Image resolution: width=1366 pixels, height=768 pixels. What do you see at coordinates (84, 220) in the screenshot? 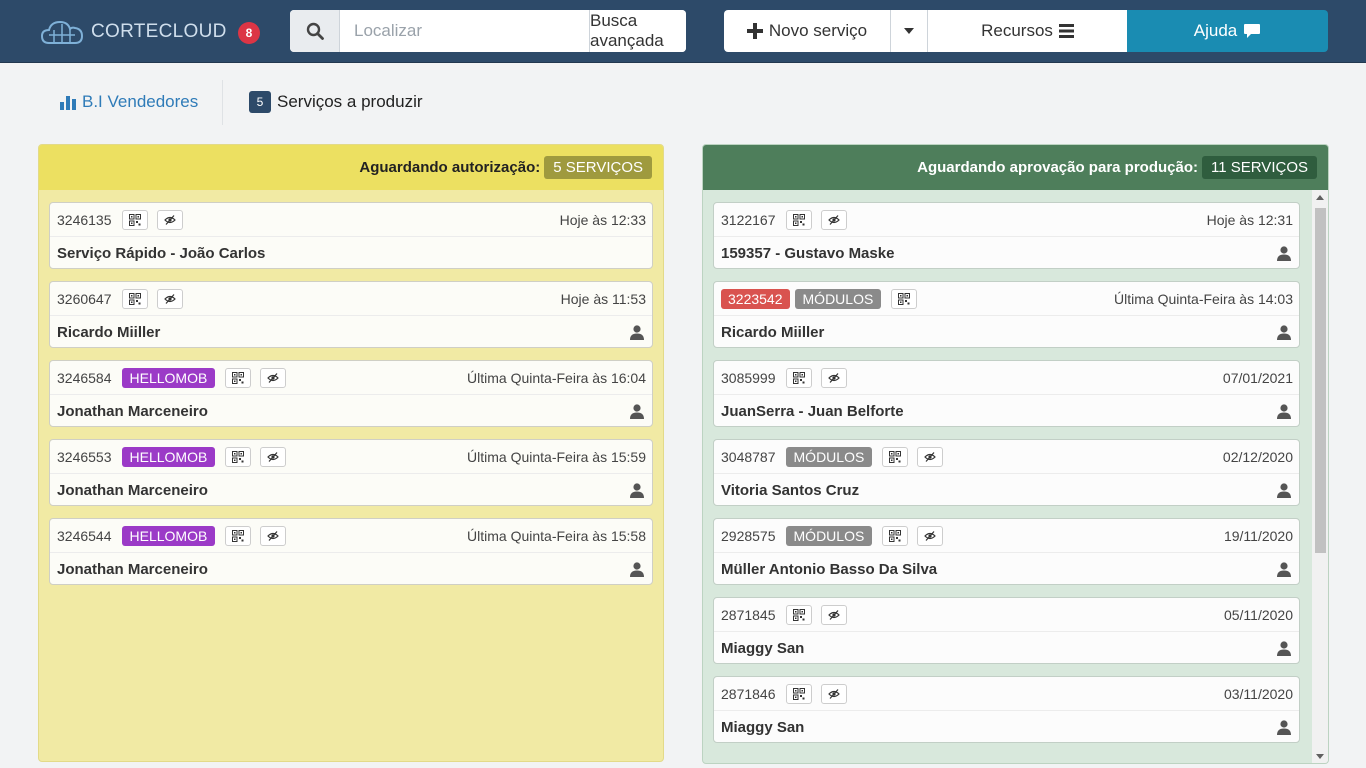
I see `service-id: 3246135` at bounding box center [84, 220].